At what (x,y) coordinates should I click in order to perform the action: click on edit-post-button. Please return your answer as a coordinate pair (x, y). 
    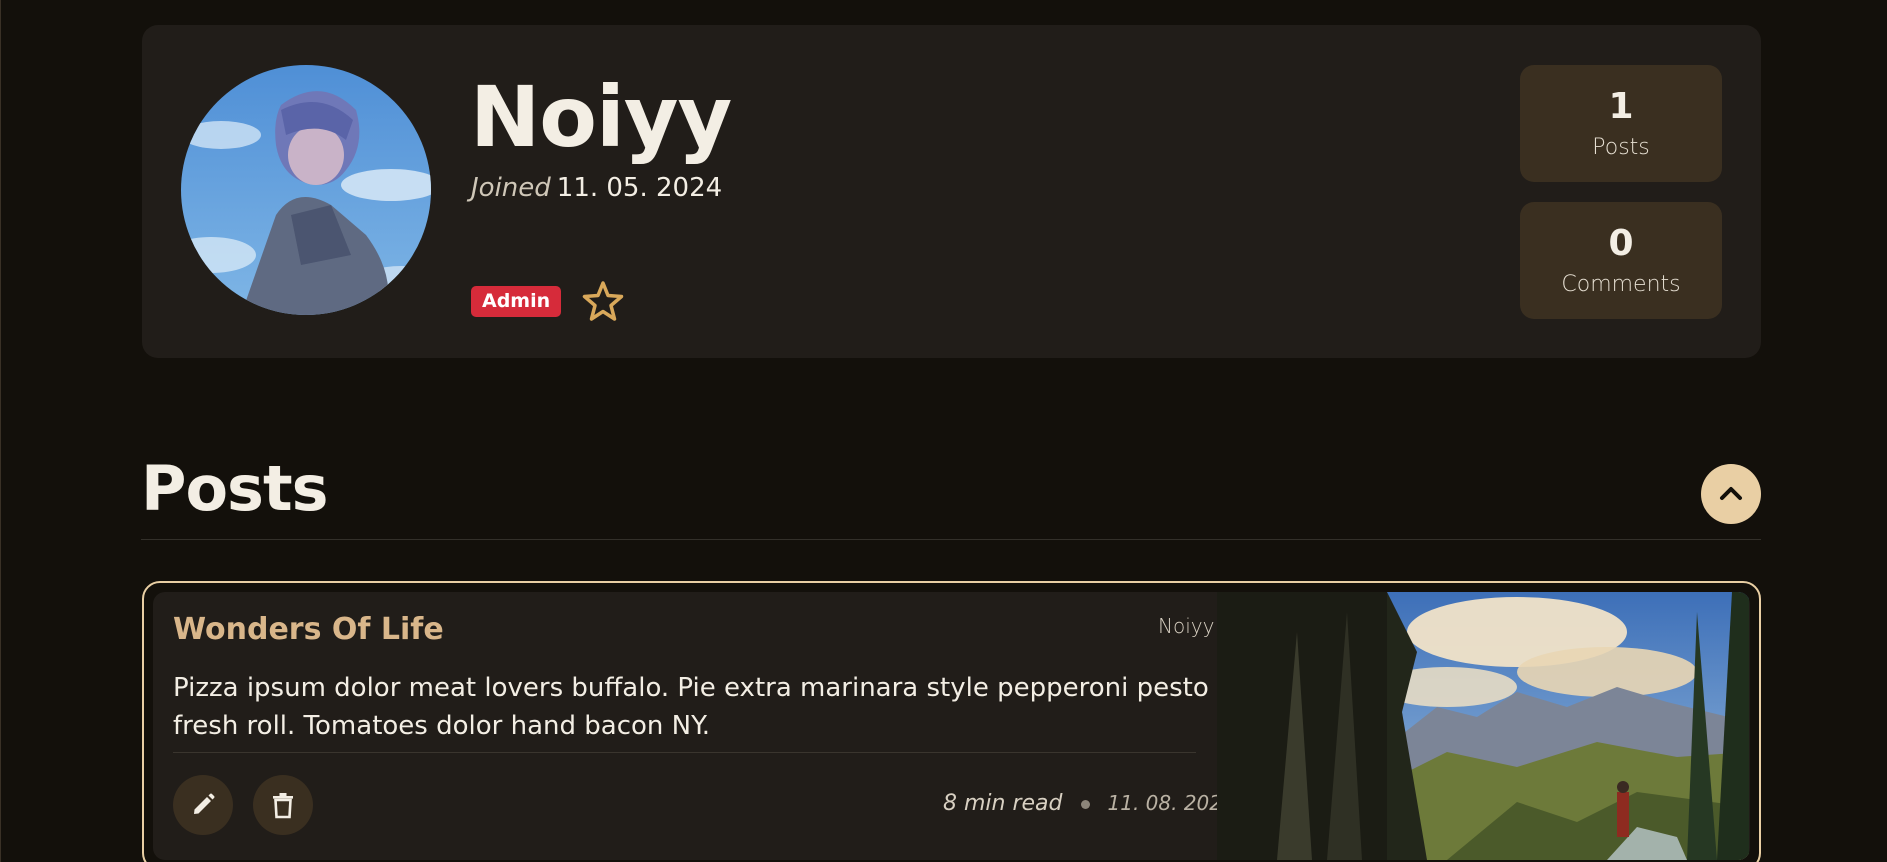
    Looking at the image, I should click on (203, 805).